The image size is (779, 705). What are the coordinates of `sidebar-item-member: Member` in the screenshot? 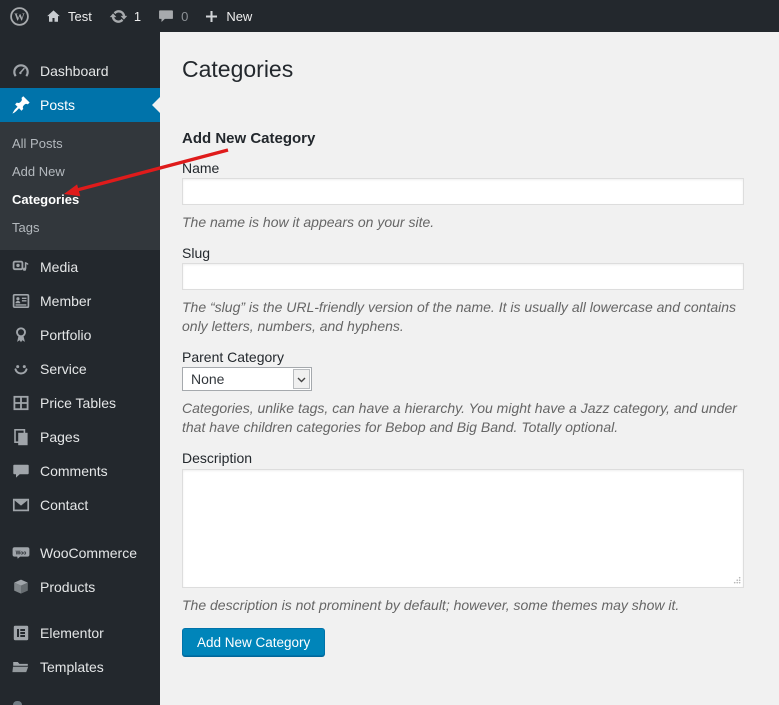 It's located at (80, 301).